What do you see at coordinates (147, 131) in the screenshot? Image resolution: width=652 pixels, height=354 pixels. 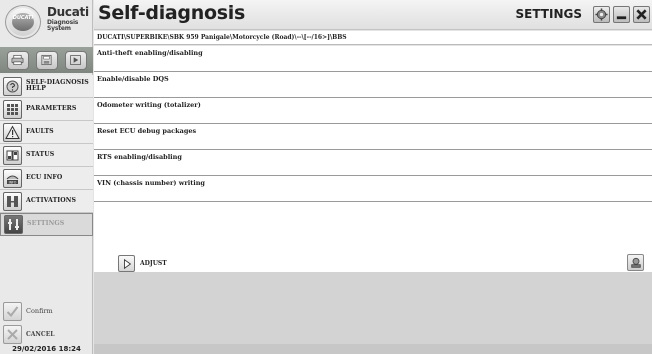 I see `list-item-label: Reset ECU debug packages` at bounding box center [147, 131].